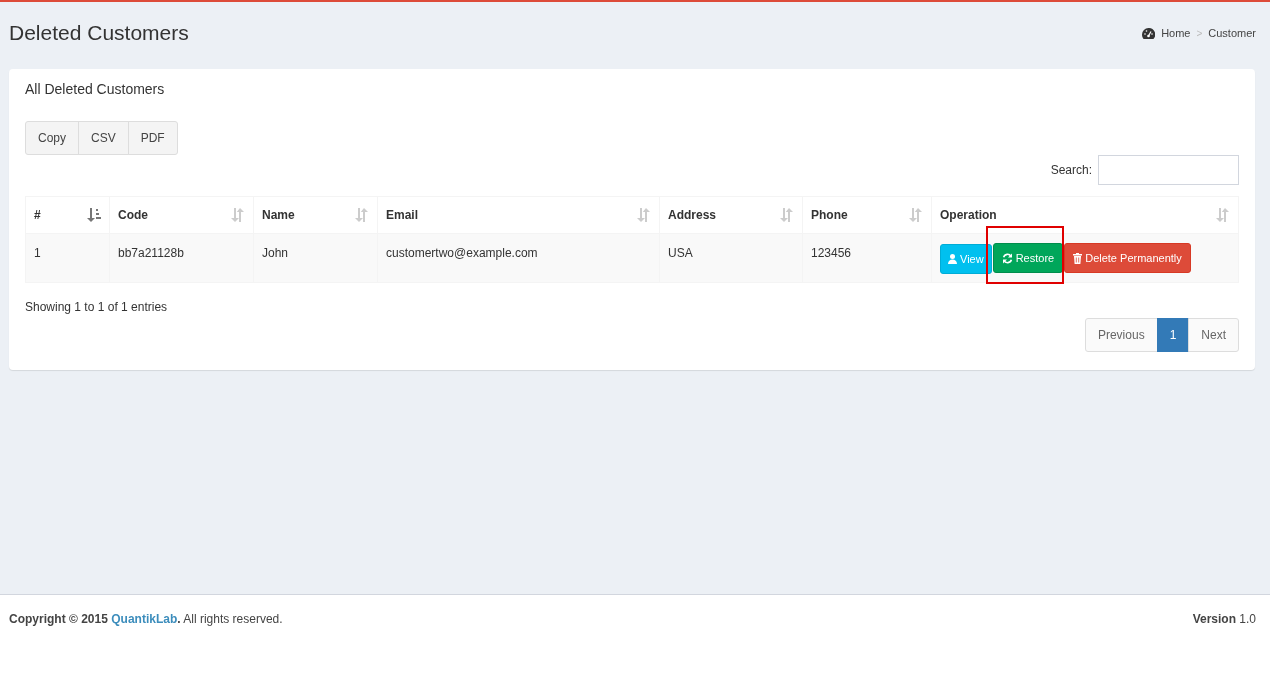 The image size is (1270, 678). What do you see at coordinates (1224, 619) in the screenshot?
I see `version-text: Version 1.0` at bounding box center [1224, 619].